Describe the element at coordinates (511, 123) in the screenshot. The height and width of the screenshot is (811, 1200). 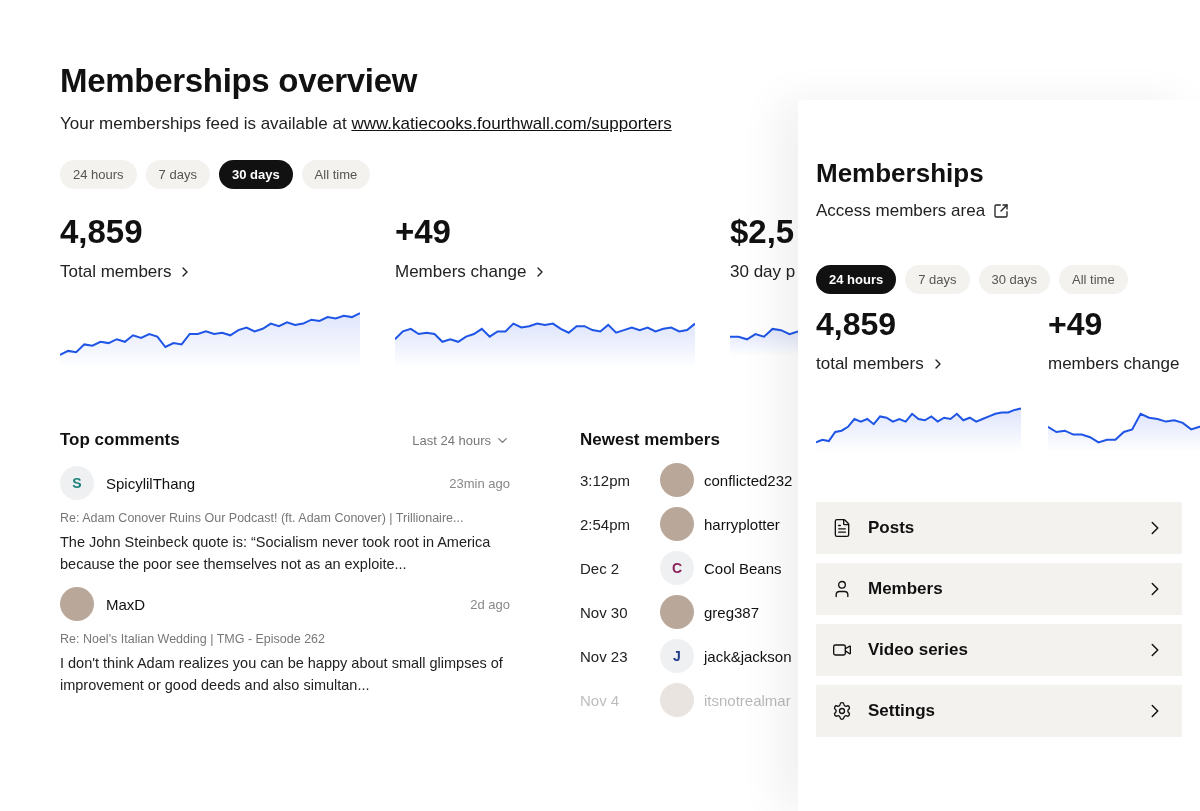
I see `feed-link: www.katiecooks.fourthwall.com/supporters` at that location.